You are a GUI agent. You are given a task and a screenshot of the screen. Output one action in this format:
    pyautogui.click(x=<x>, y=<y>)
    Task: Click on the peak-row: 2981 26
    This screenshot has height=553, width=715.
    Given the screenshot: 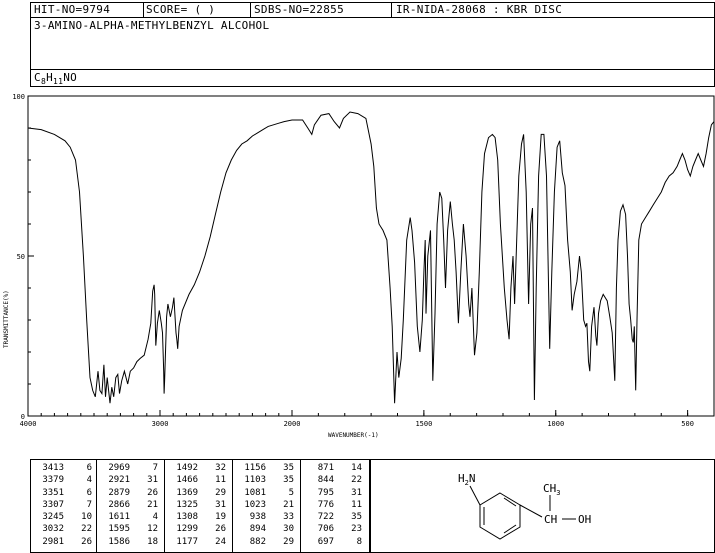 What is the action you would take?
    pyautogui.click(x=61, y=542)
    